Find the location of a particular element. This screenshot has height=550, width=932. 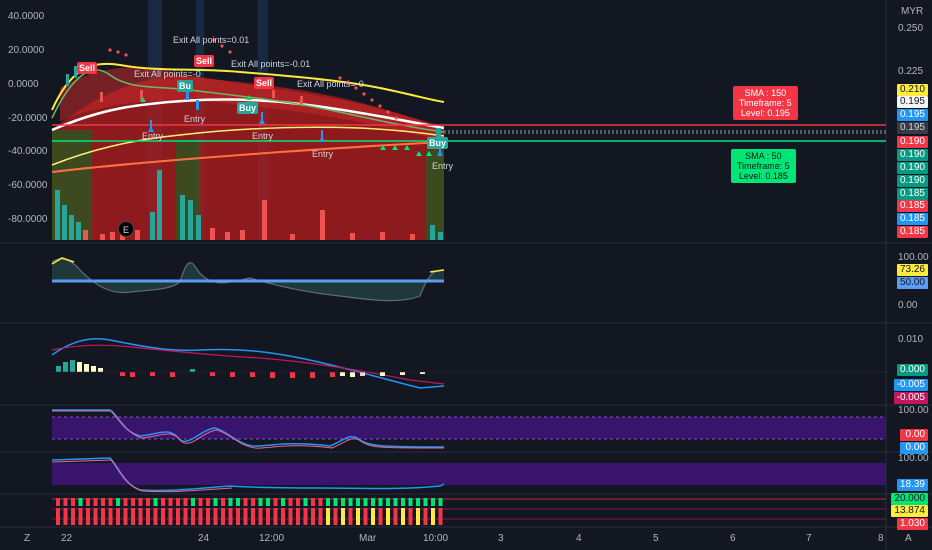

left-axis-tick: -60.0000 is located at coordinates (28, 185).